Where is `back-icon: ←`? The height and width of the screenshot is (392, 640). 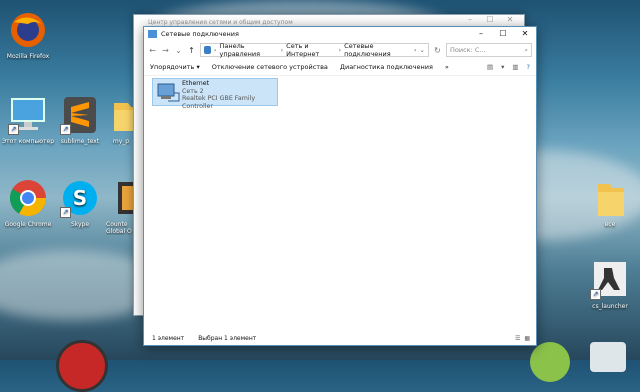 back-icon: ← is located at coordinates (152, 50).